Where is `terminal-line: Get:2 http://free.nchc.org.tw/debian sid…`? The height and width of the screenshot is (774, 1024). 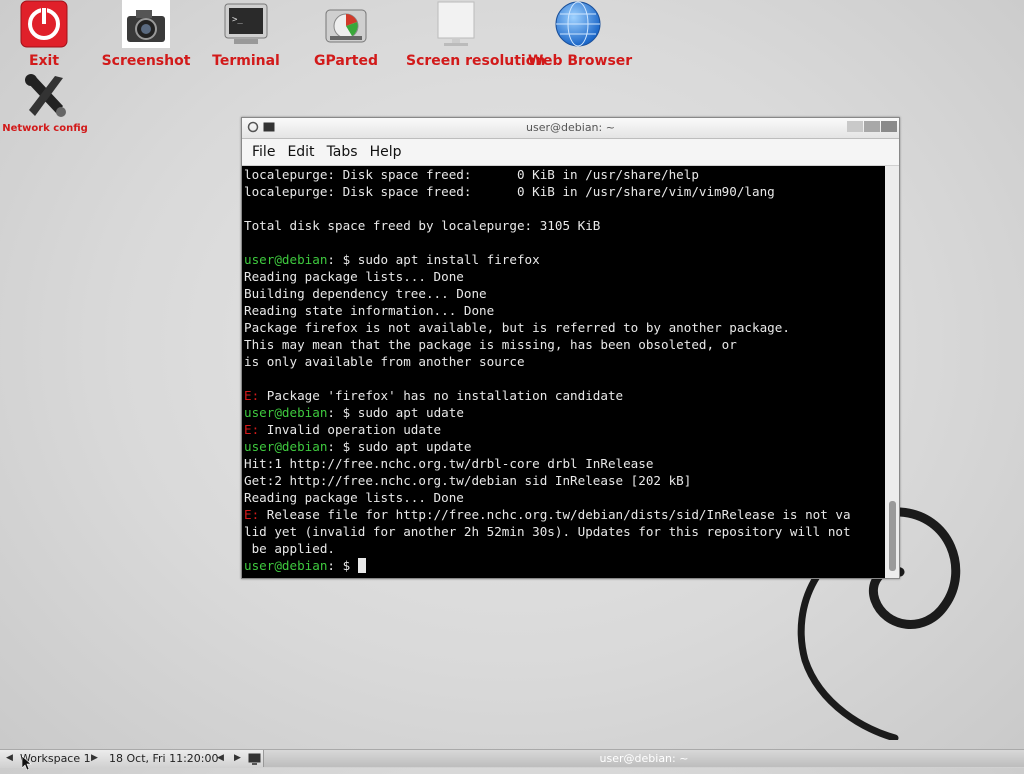 terminal-line: Get:2 http://free.nchc.org.tw/debian sid… is located at coordinates (468, 480).